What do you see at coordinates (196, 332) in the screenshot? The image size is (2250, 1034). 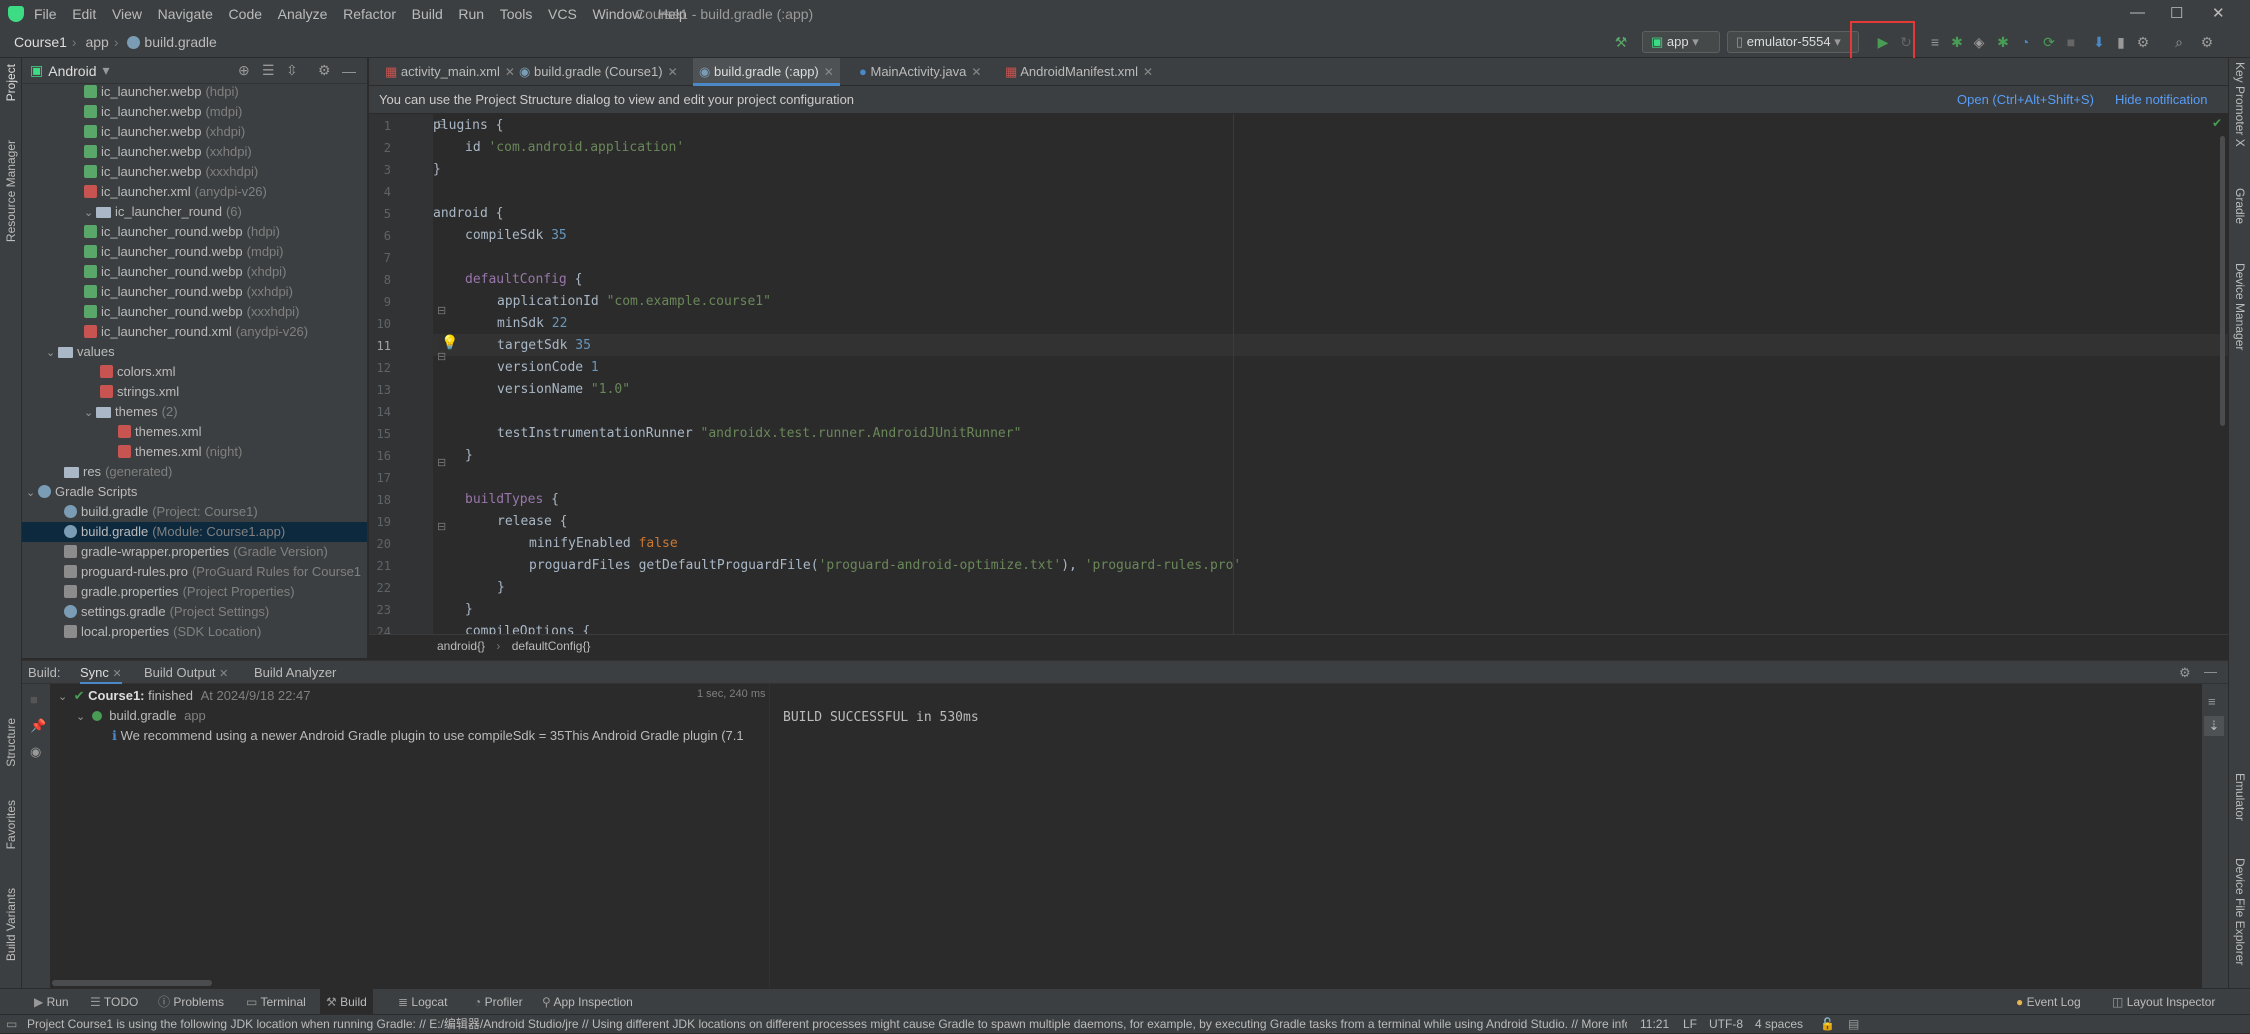 I see `tree-item: ic_launcher_round.xml (anydpi-v26)` at bounding box center [196, 332].